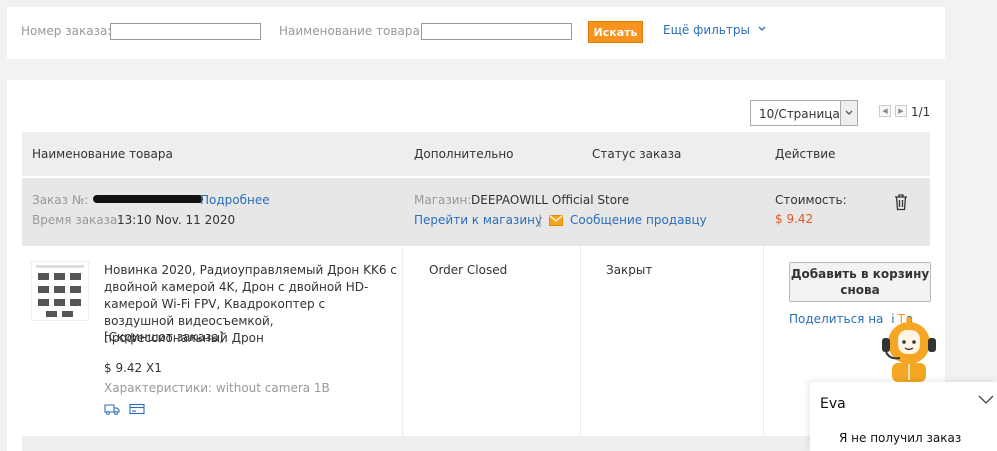 The width and height of the screenshot is (997, 451). I want to click on order-time-label: Время заказа:, so click(77, 220).